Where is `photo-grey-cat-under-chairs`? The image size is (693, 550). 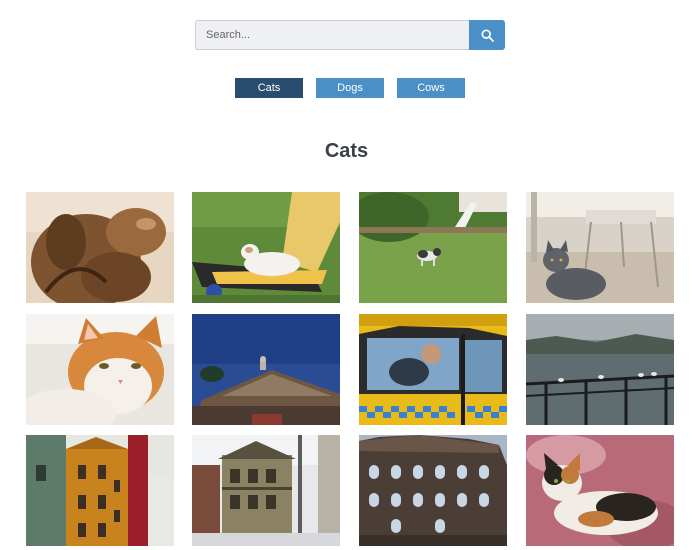
photo-grey-cat-under-chairs is located at coordinates (600, 247).